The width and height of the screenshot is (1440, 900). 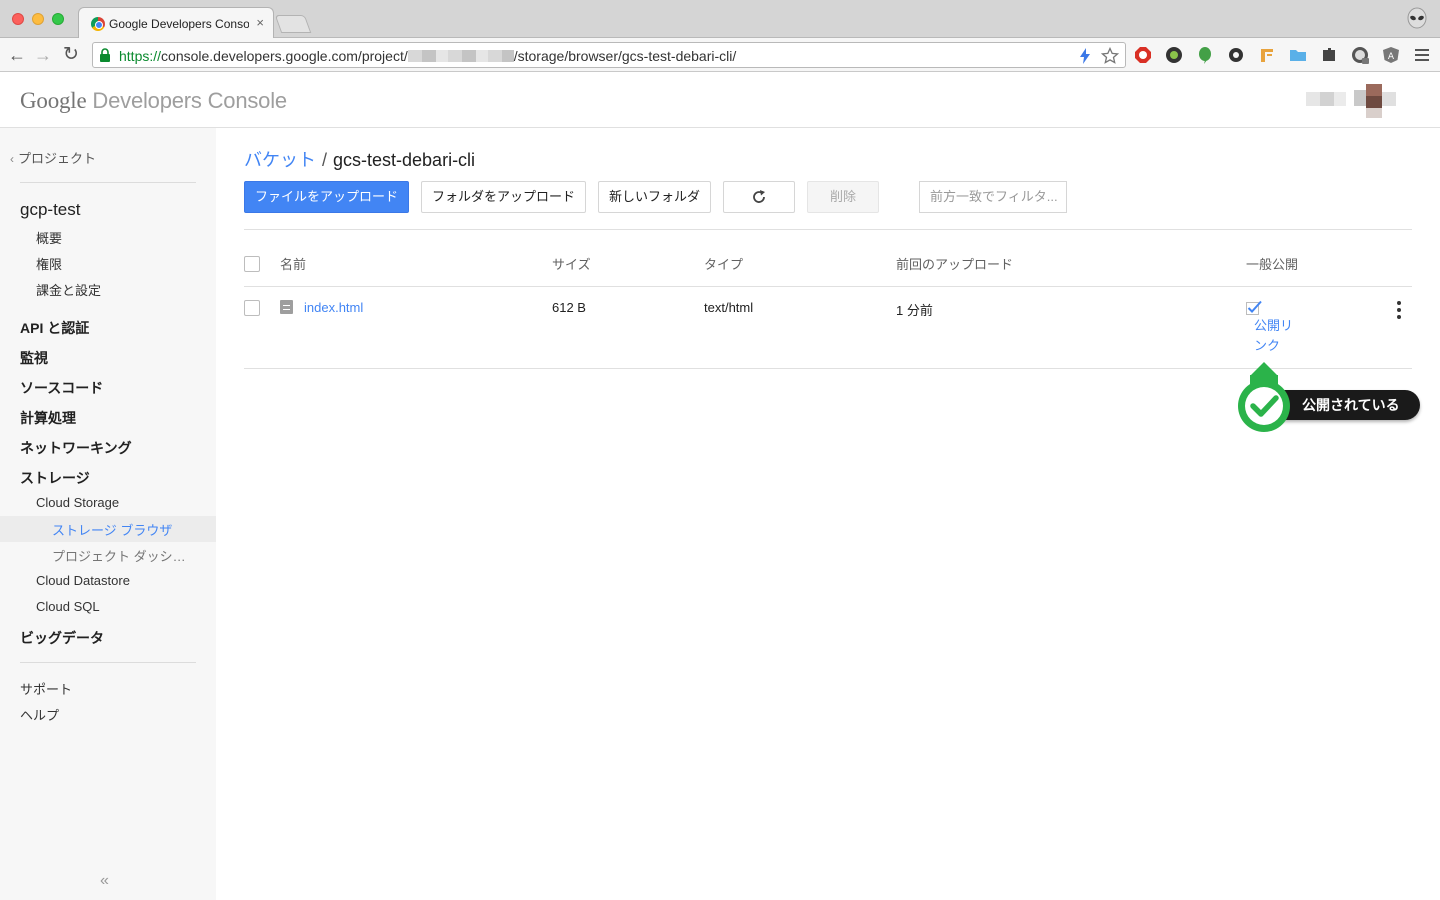 I want to click on sidebar-section-big-data: ビッグデータ, so click(x=62, y=638).